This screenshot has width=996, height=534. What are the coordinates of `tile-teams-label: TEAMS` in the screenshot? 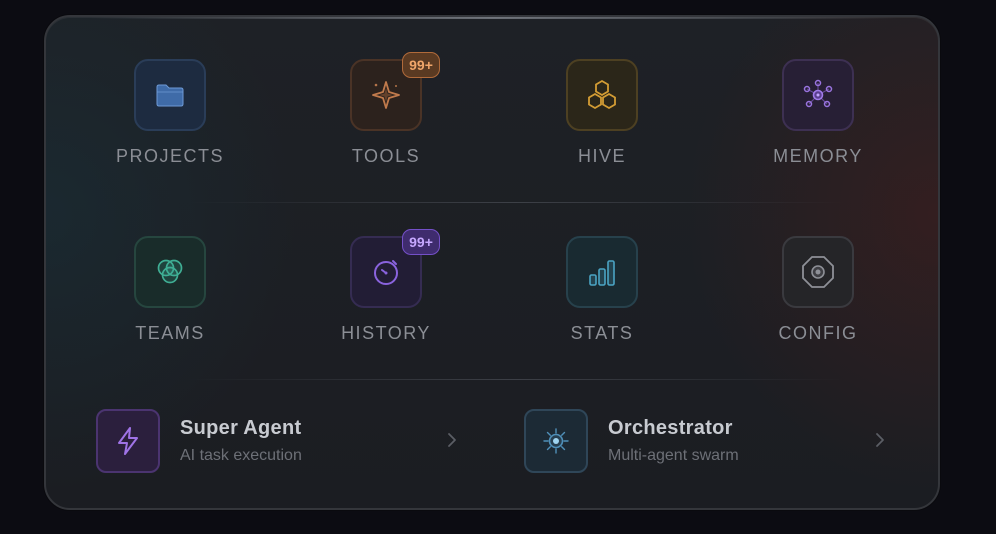 It's located at (170, 333).